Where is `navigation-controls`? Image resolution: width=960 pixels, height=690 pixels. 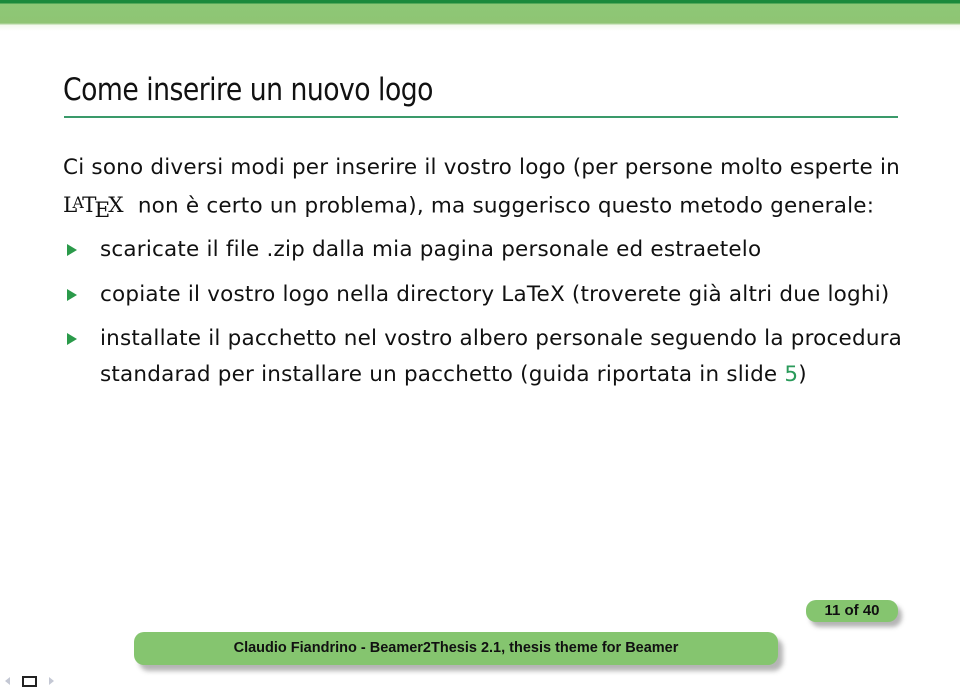 navigation-controls is located at coordinates (29, 681).